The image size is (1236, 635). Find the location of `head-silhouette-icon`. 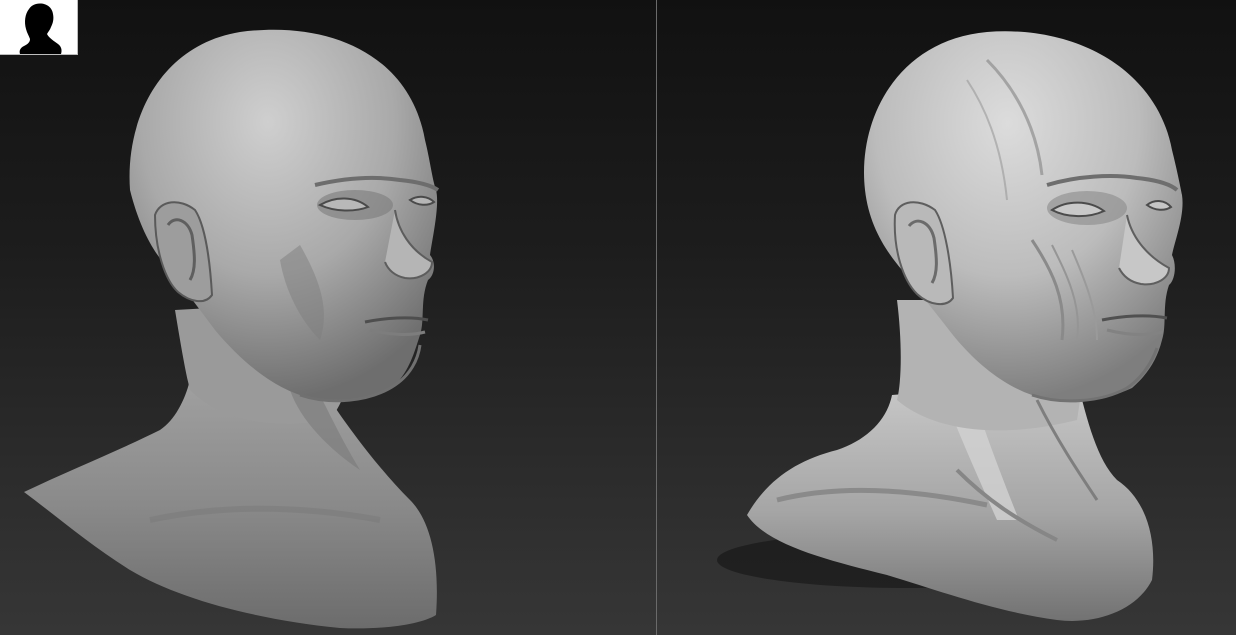

head-silhouette-icon is located at coordinates (40, 28).